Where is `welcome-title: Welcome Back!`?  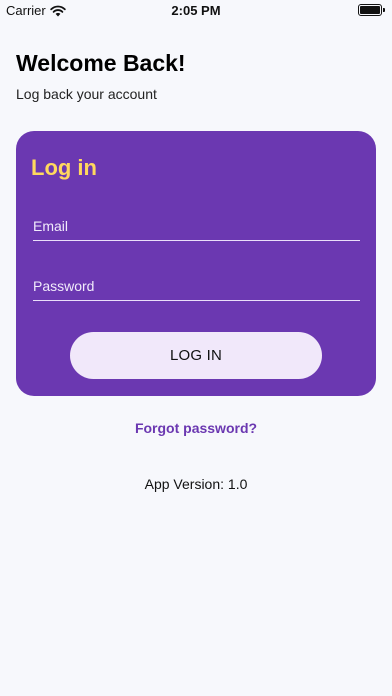
welcome-title: Welcome Back! is located at coordinates (101, 63).